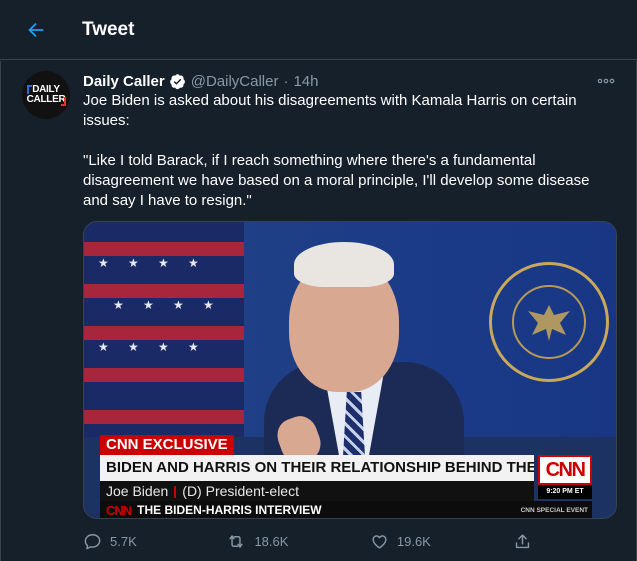 The height and width of the screenshot is (561, 637). I want to click on retweet-count: 18.6K, so click(271, 541).